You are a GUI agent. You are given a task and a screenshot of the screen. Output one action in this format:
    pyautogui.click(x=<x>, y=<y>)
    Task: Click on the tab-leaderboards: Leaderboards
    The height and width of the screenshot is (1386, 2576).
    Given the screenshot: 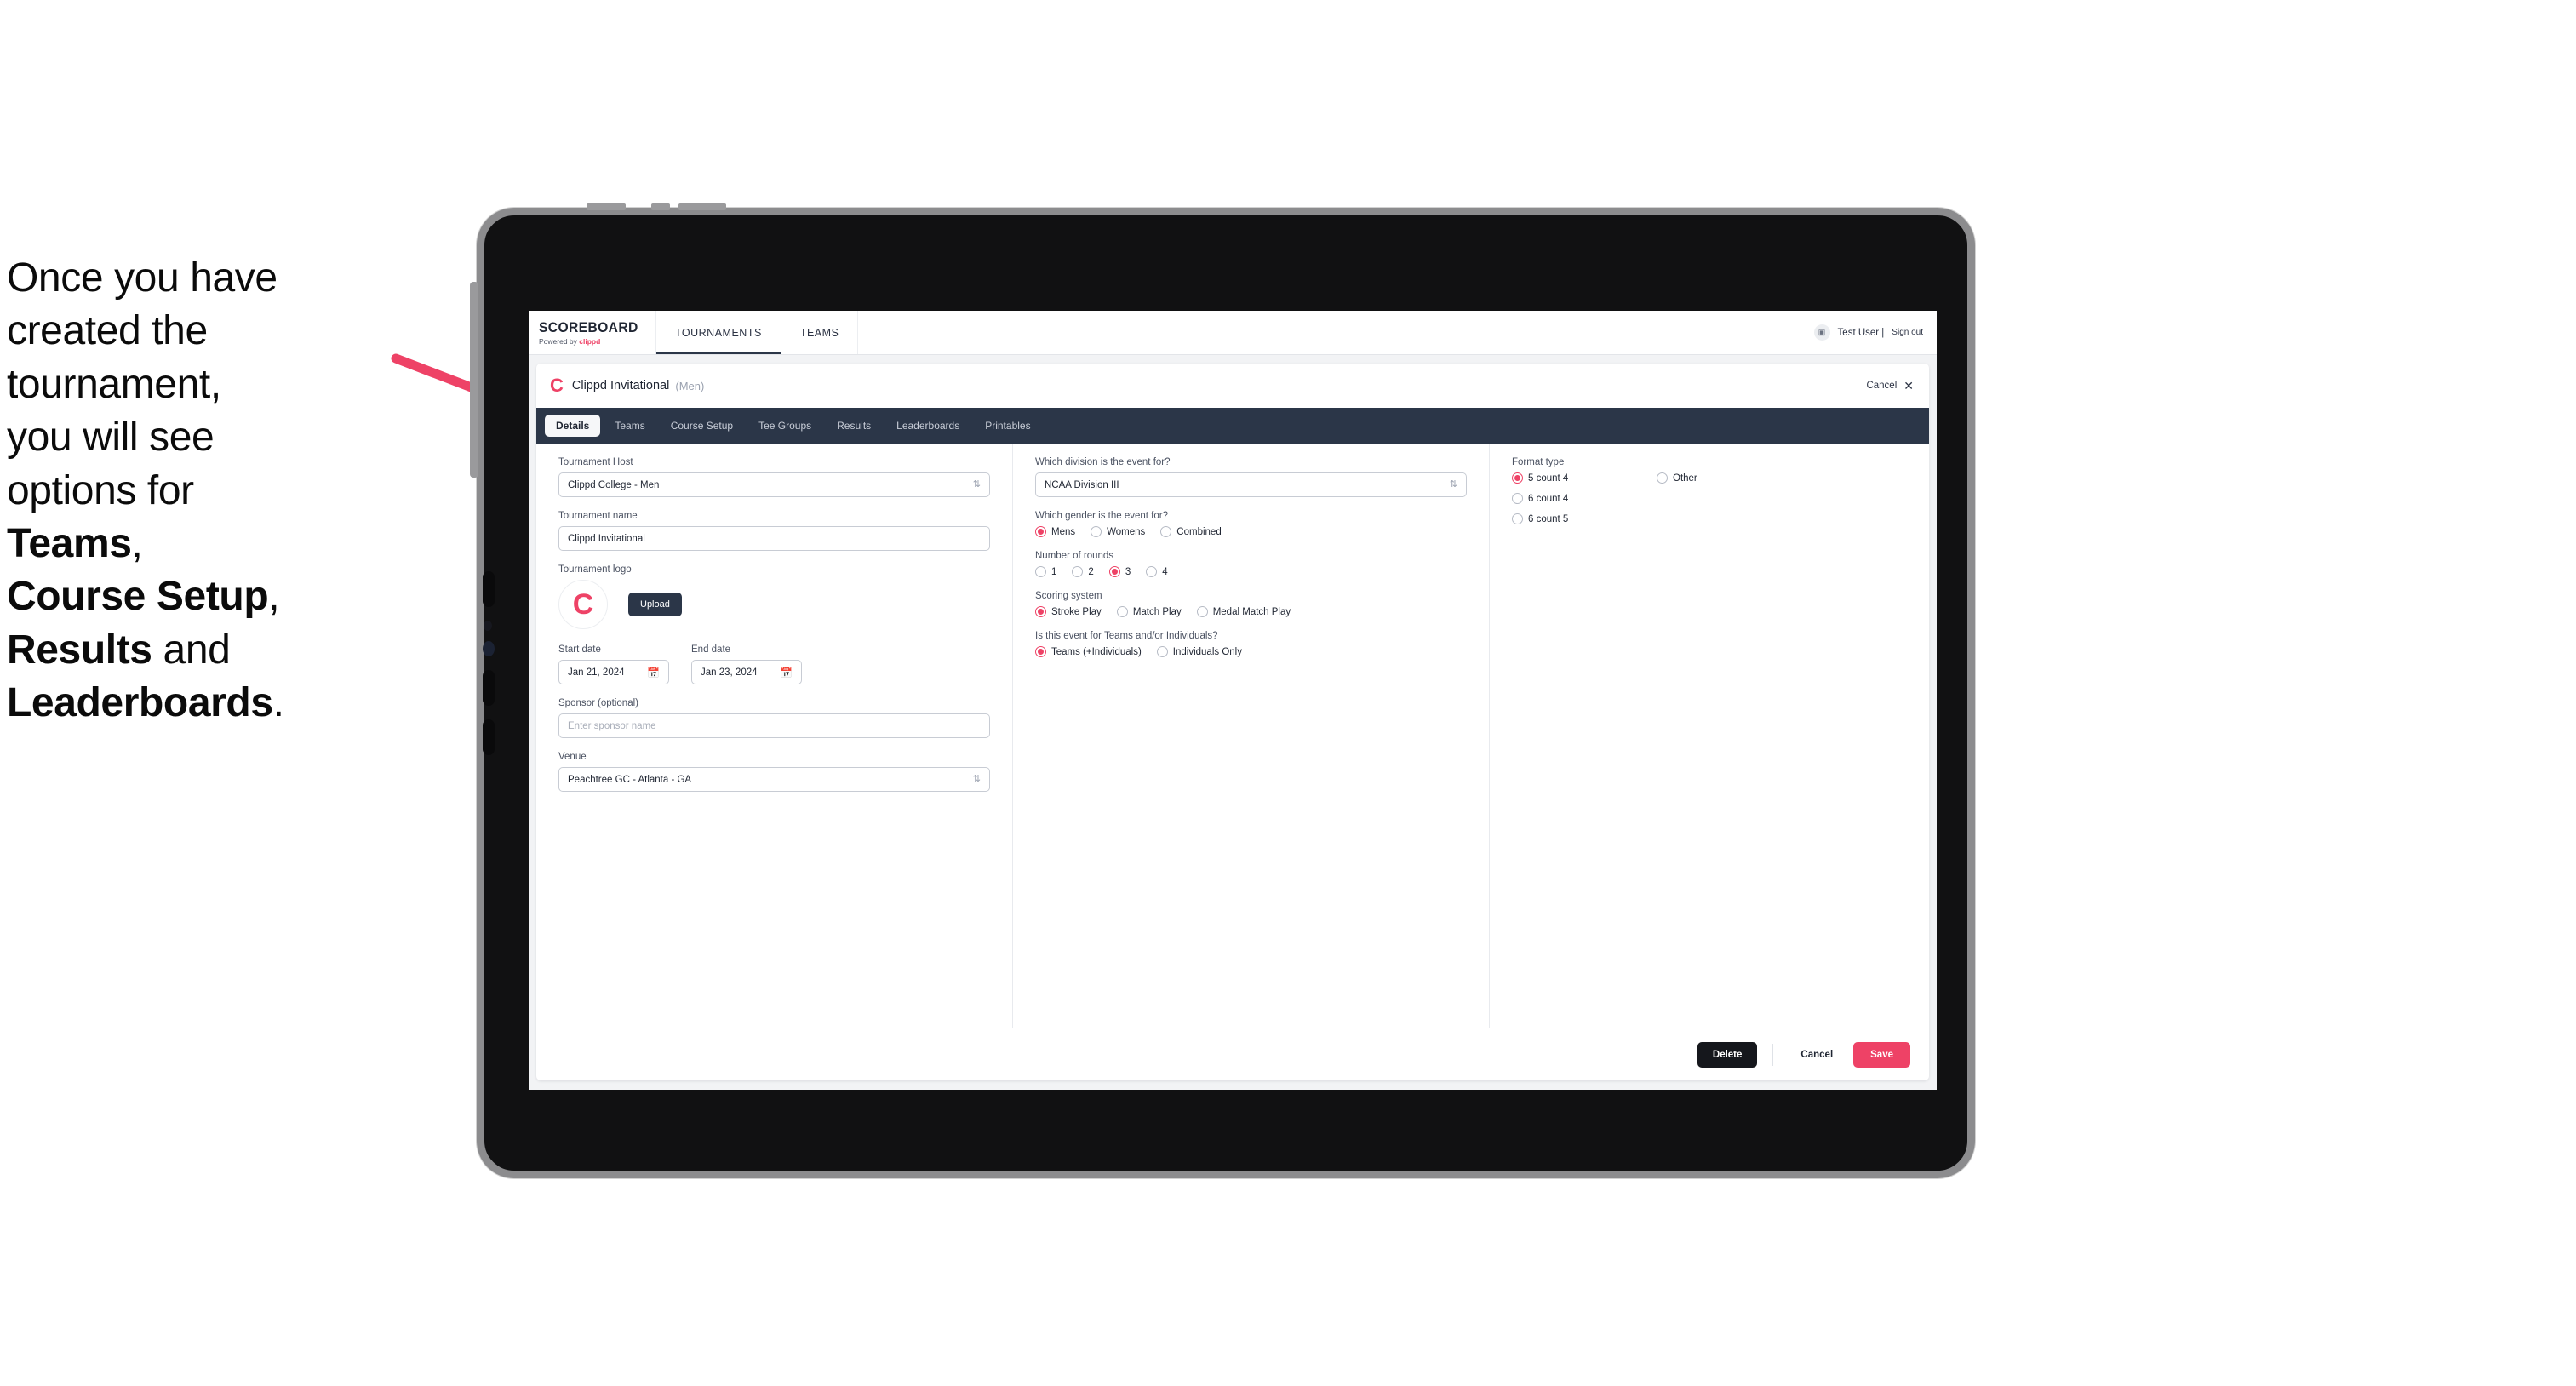 What is the action you would take?
    pyautogui.click(x=928, y=426)
    